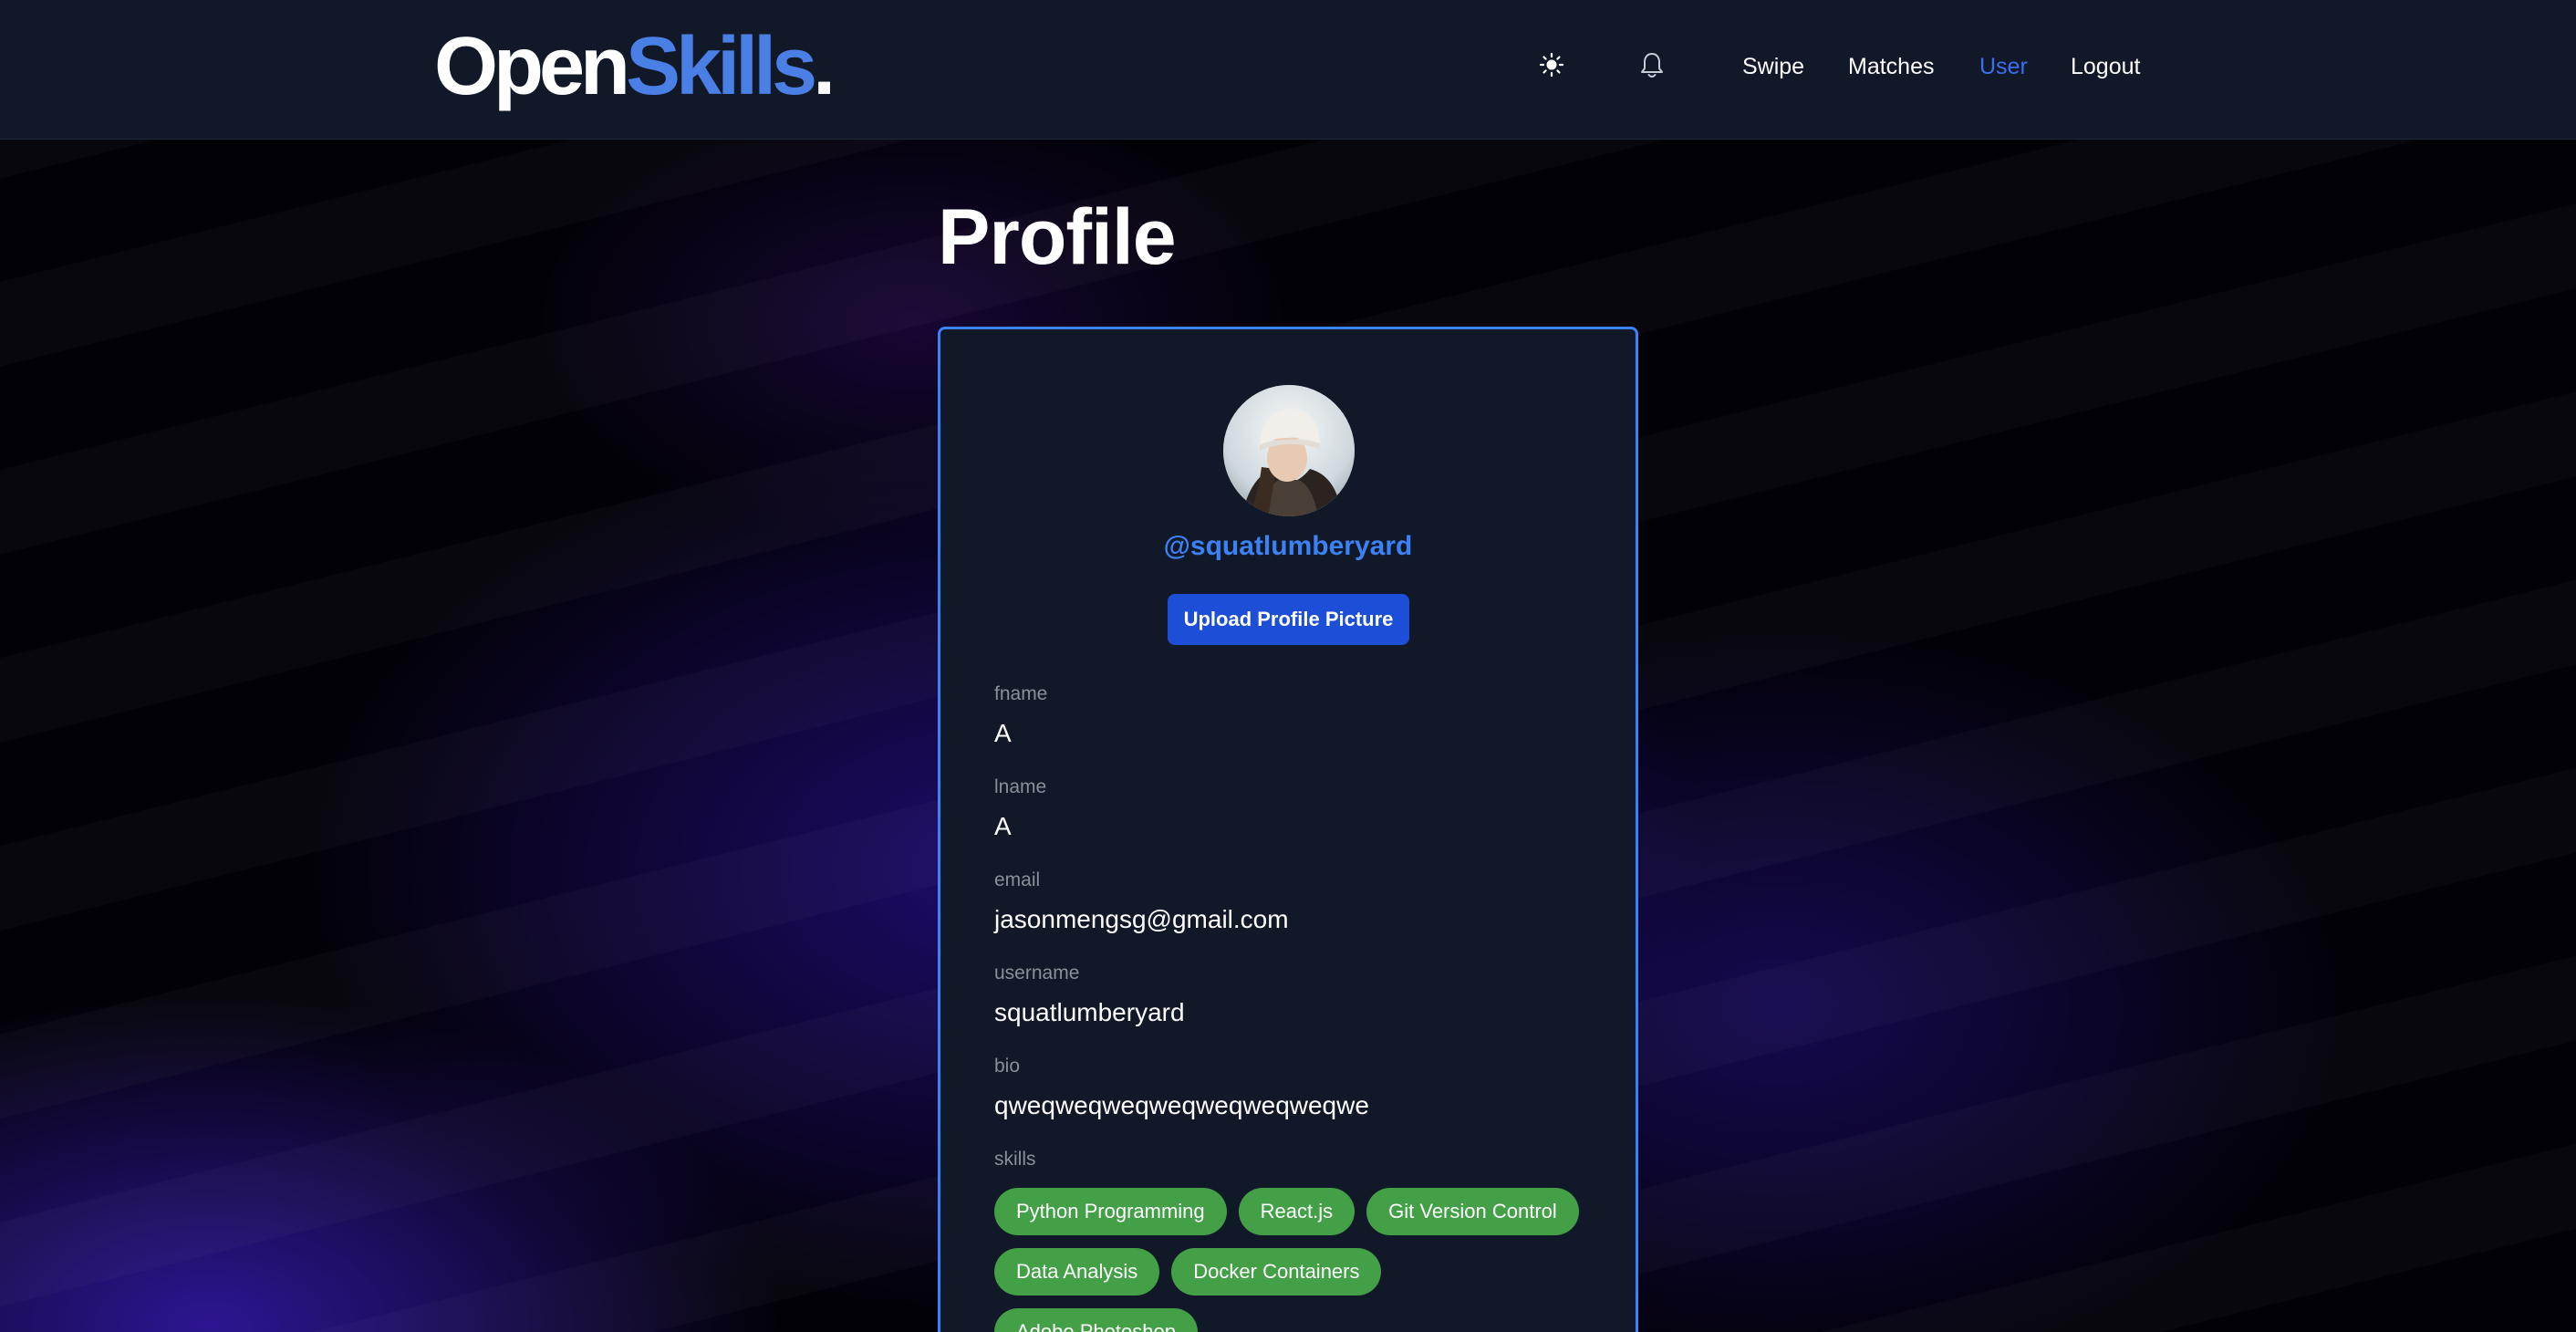 The width and height of the screenshot is (2576, 1332). What do you see at coordinates (1652, 66) in the screenshot?
I see `bell-icon` at bounding box center [1652, 66].